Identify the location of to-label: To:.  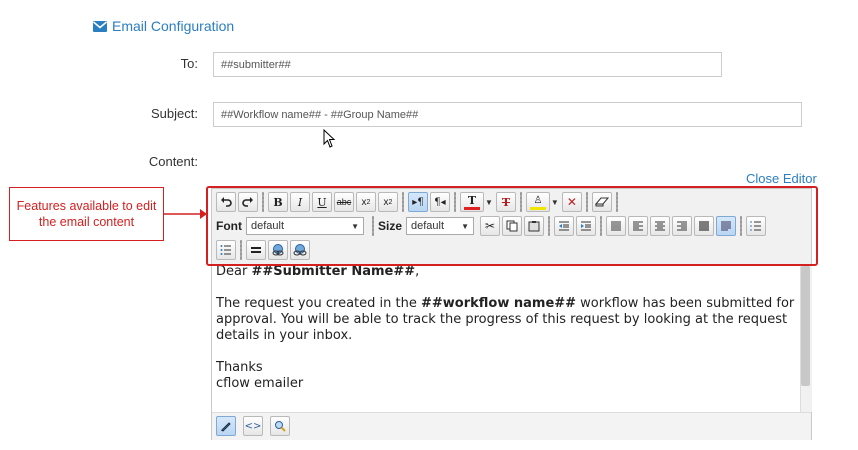
(189, 63).